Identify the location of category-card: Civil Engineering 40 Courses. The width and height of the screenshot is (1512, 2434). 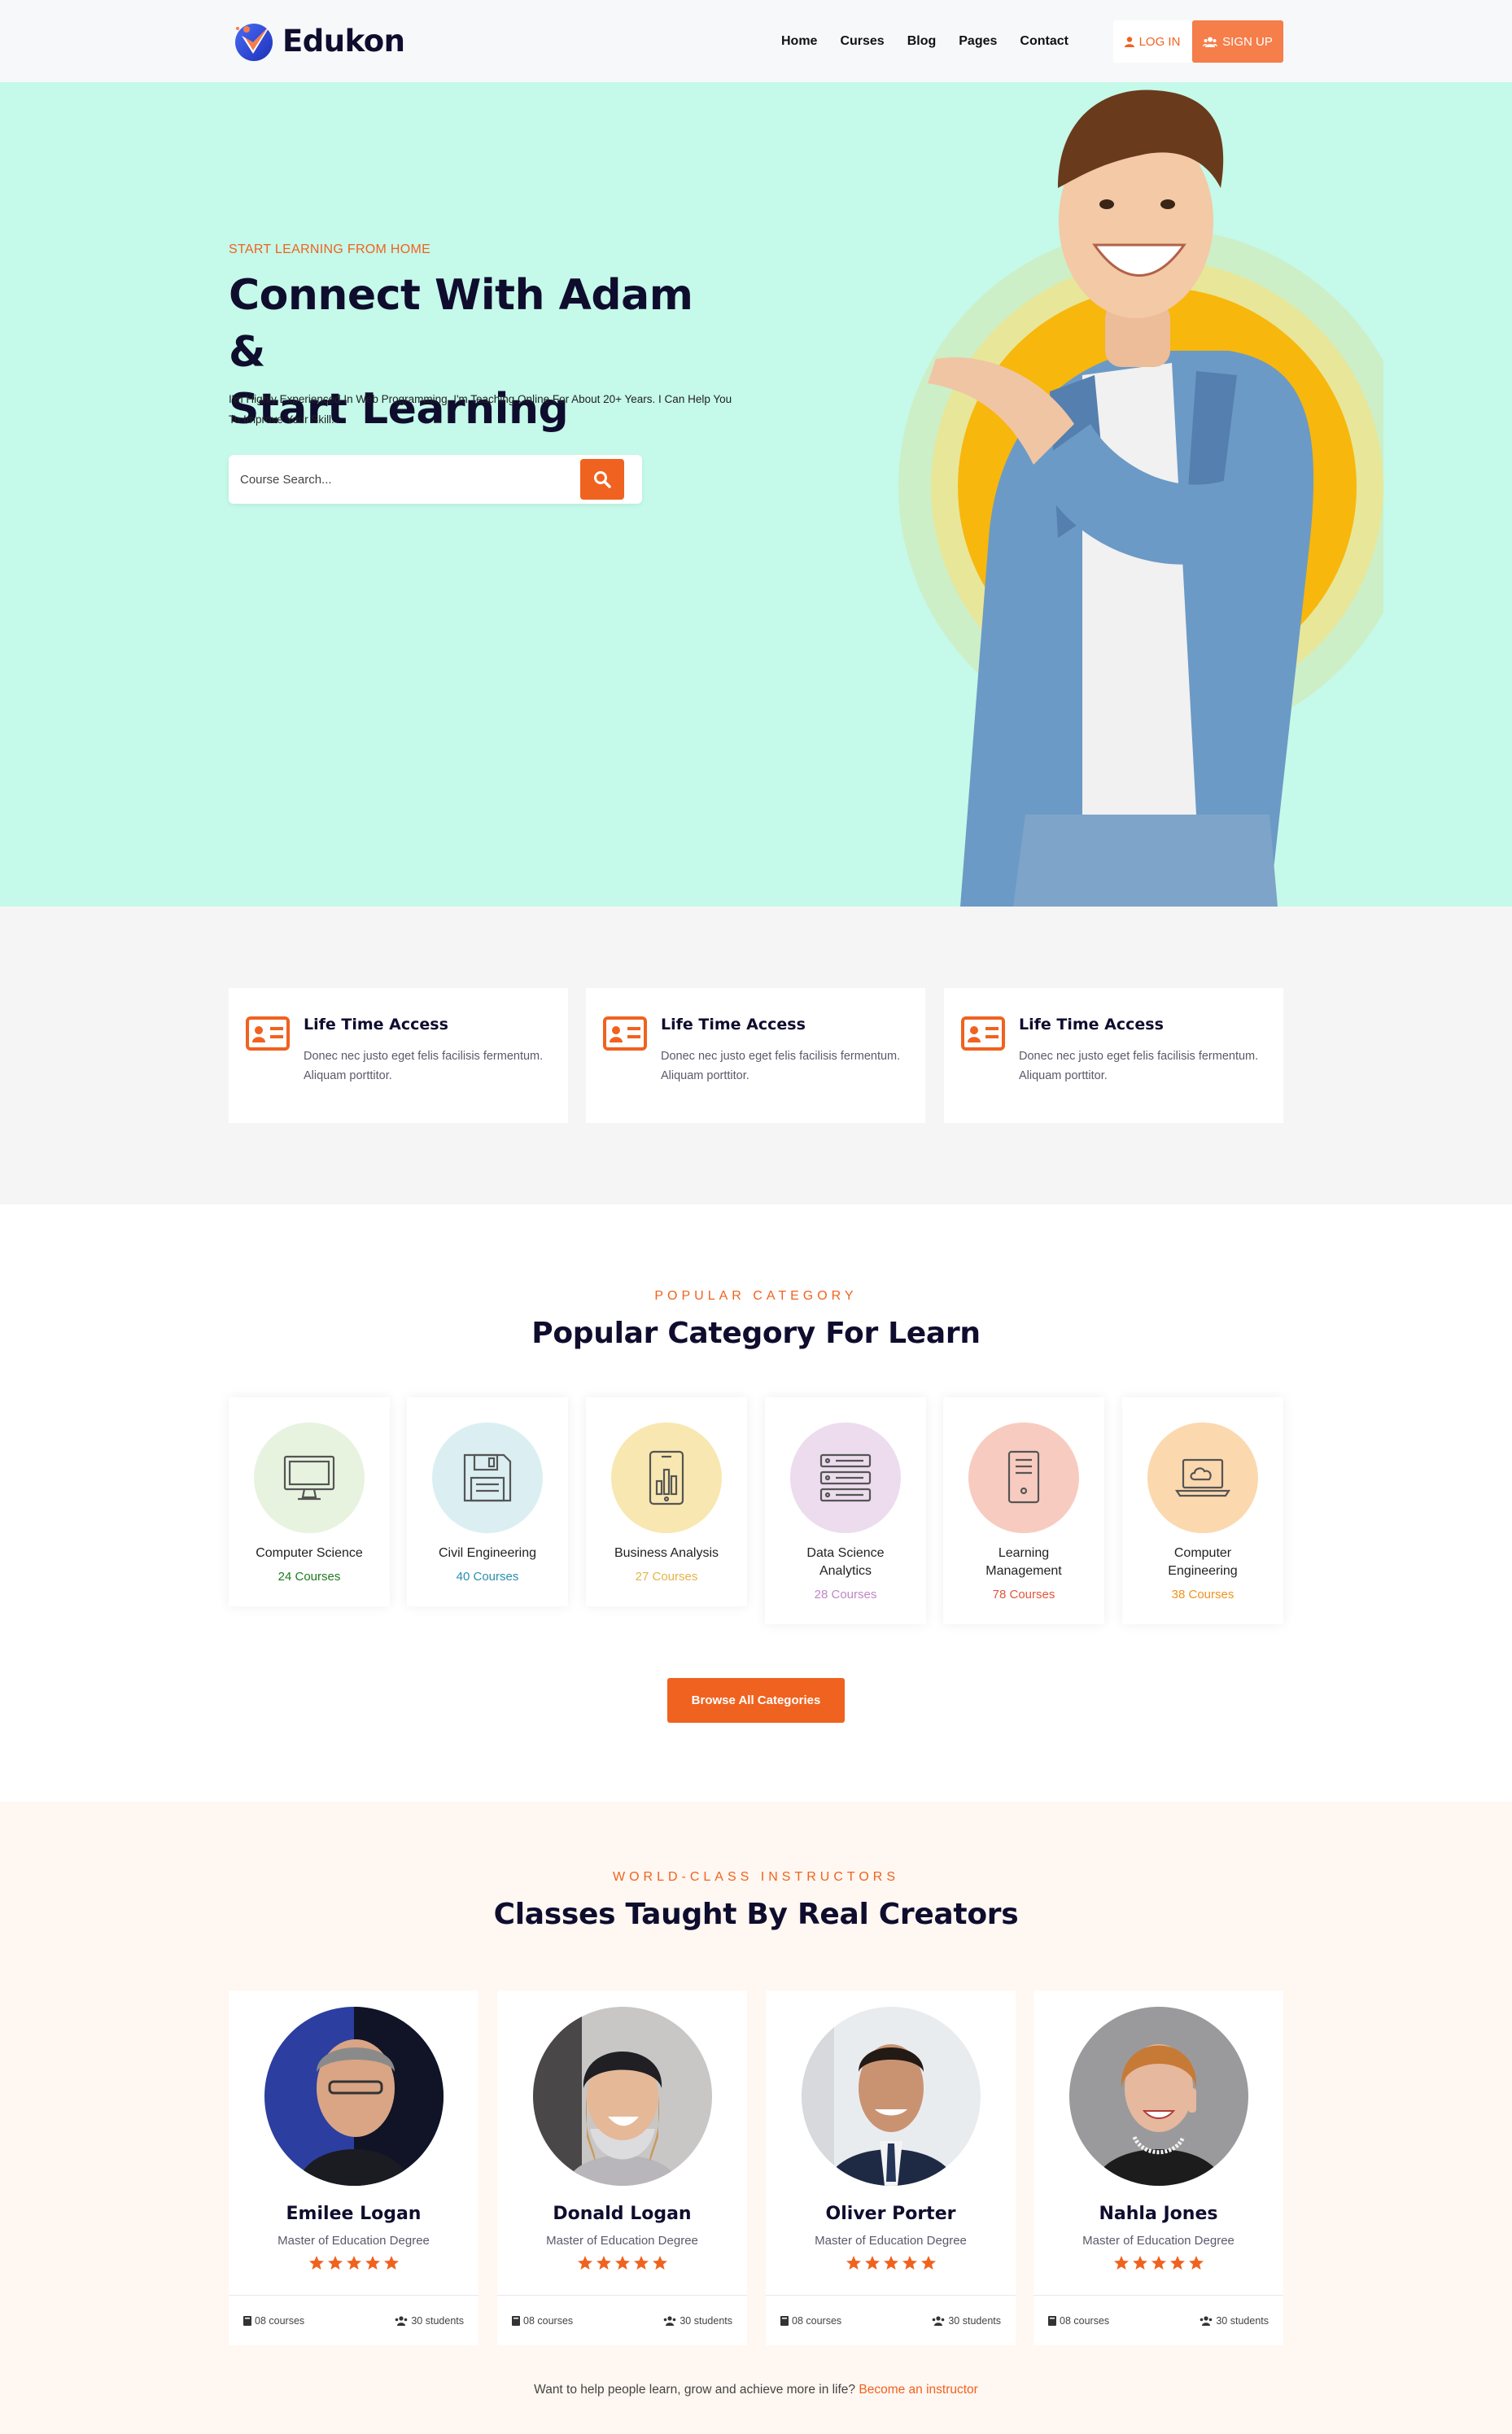
(487, 1502).